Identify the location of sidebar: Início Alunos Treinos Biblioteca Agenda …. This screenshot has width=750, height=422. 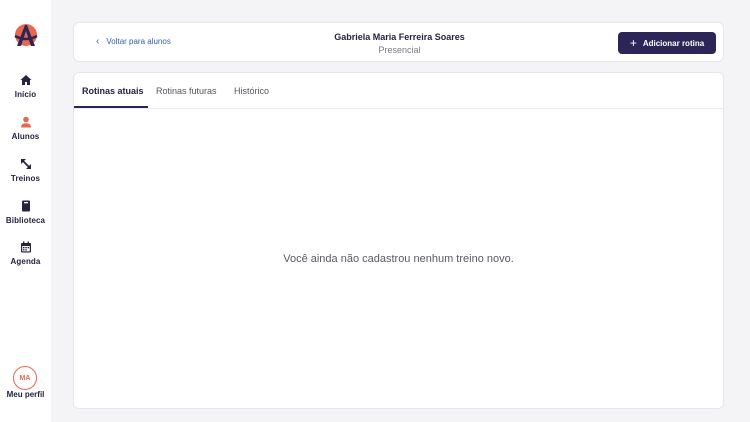
(25, 211).